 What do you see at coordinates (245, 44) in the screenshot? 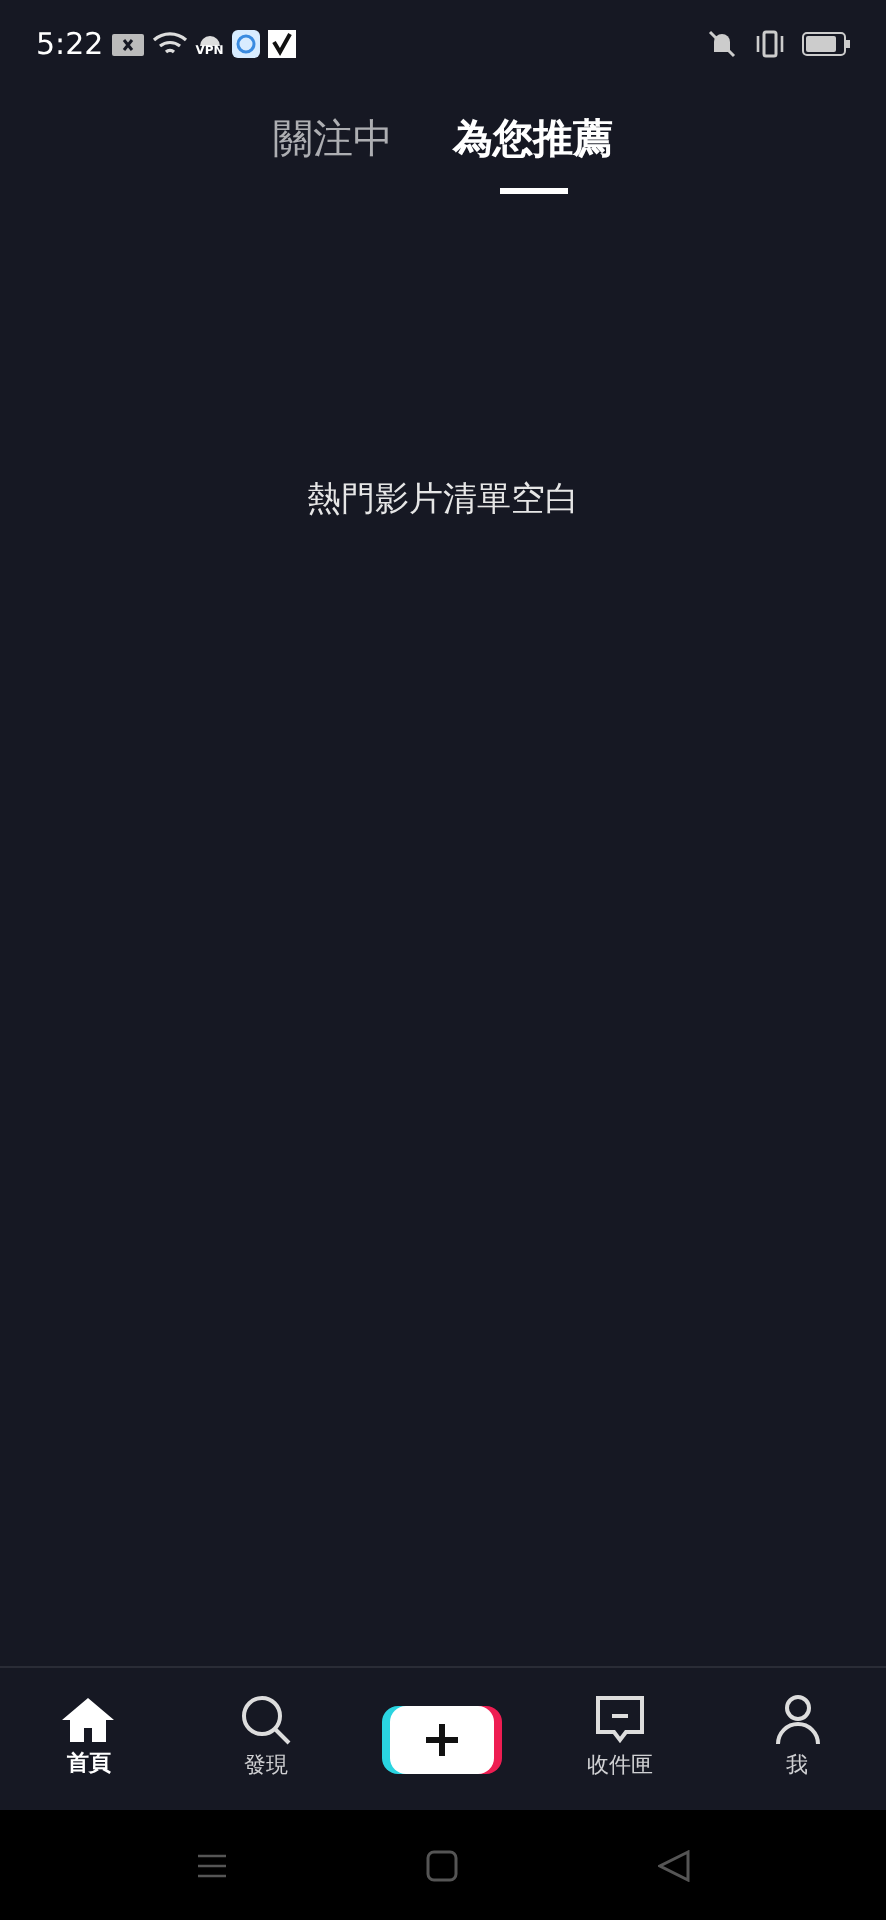
I see `app-icon` at bounding box center [245, 44].